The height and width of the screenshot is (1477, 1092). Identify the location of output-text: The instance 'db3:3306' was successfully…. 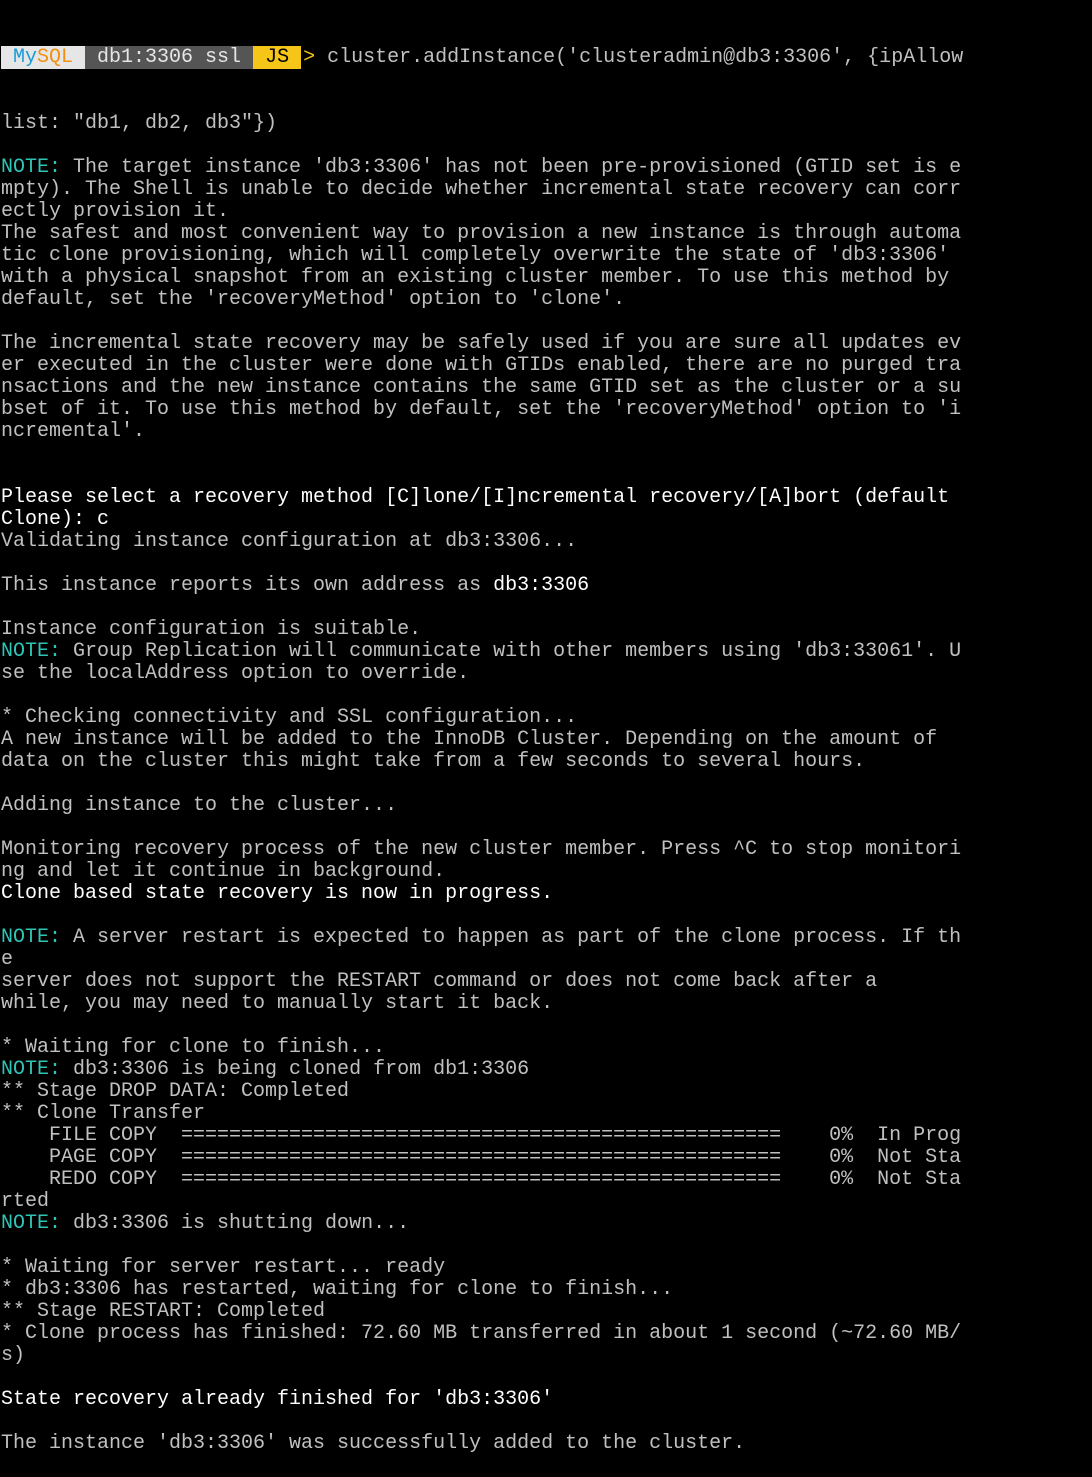
(373, 1443).